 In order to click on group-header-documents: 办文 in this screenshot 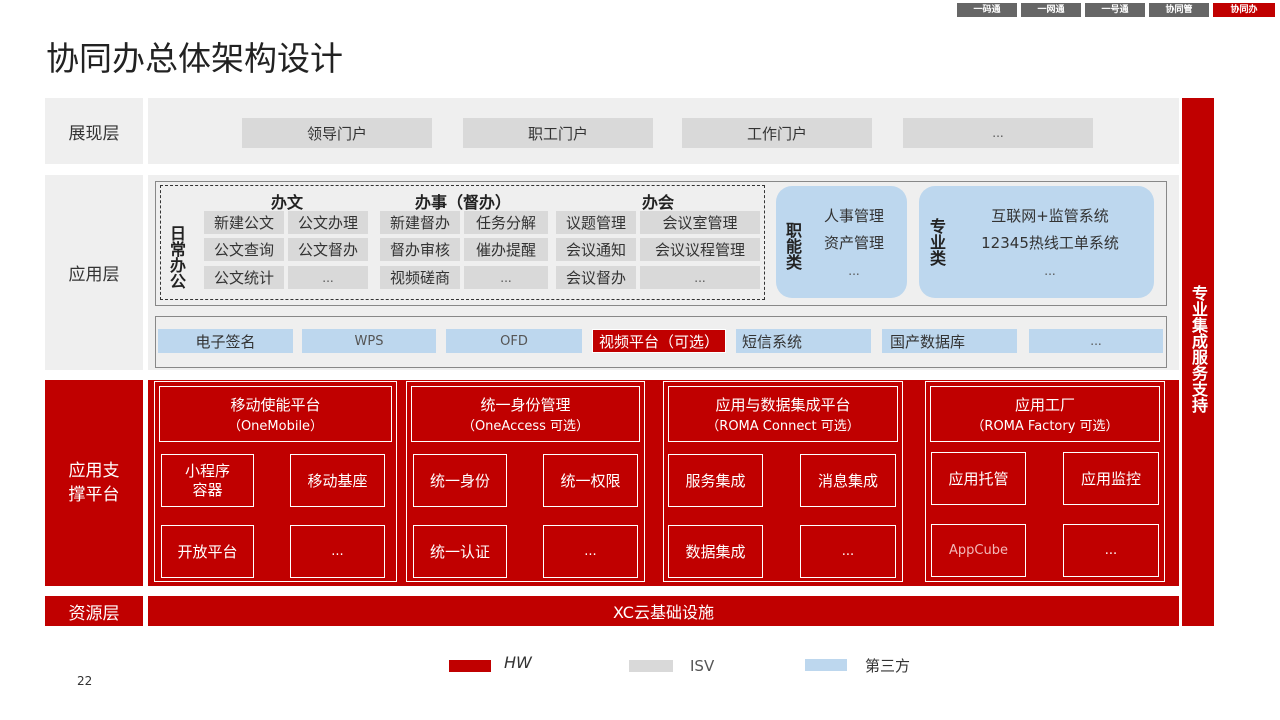, I will do `click(286, 202)`.